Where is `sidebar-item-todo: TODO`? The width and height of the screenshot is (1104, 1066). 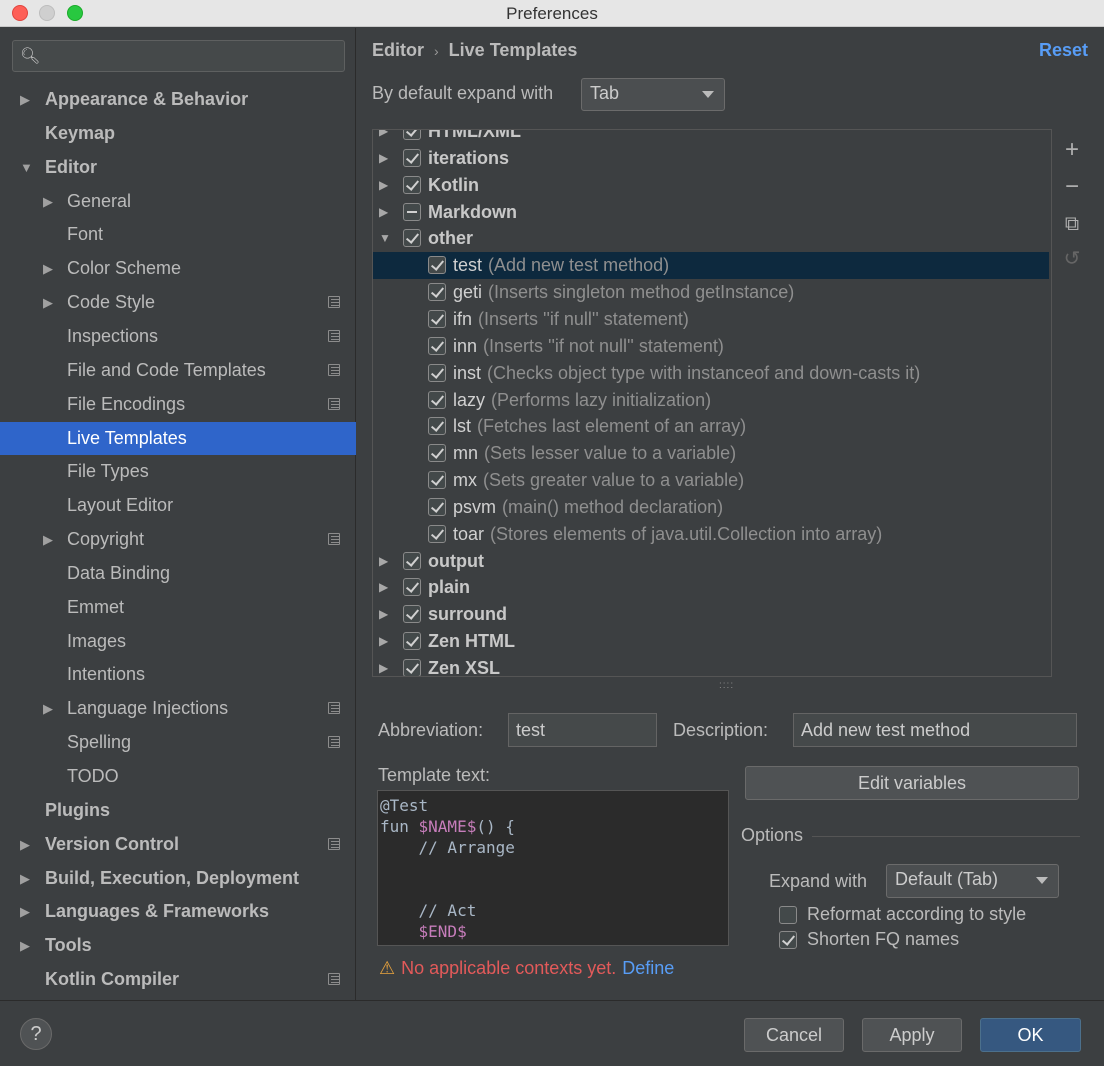 sidebar-item-todo: TODO is located at coordinates (178, 776).